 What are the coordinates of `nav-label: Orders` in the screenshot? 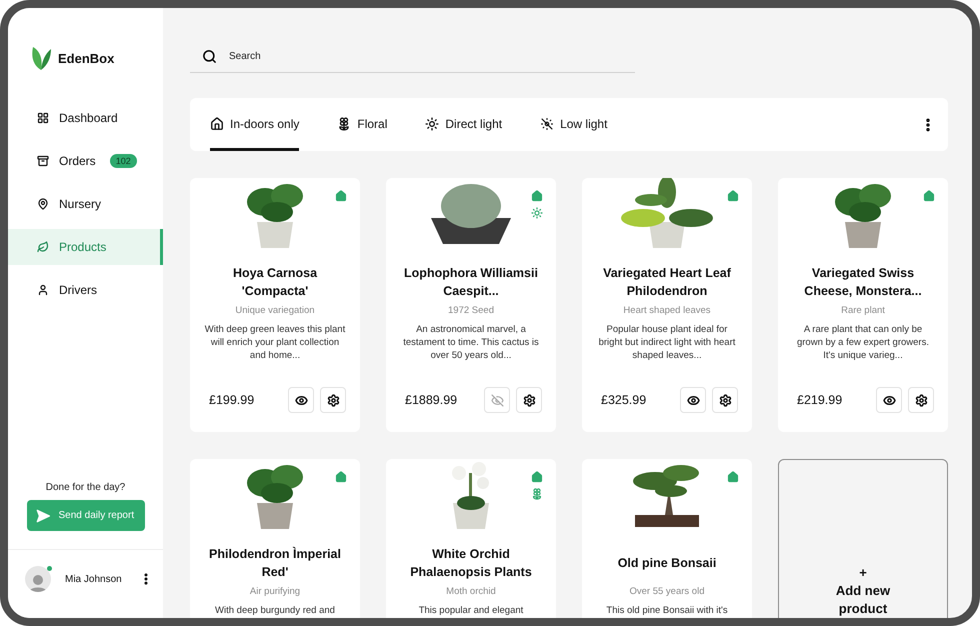 It's located at (77, 161).